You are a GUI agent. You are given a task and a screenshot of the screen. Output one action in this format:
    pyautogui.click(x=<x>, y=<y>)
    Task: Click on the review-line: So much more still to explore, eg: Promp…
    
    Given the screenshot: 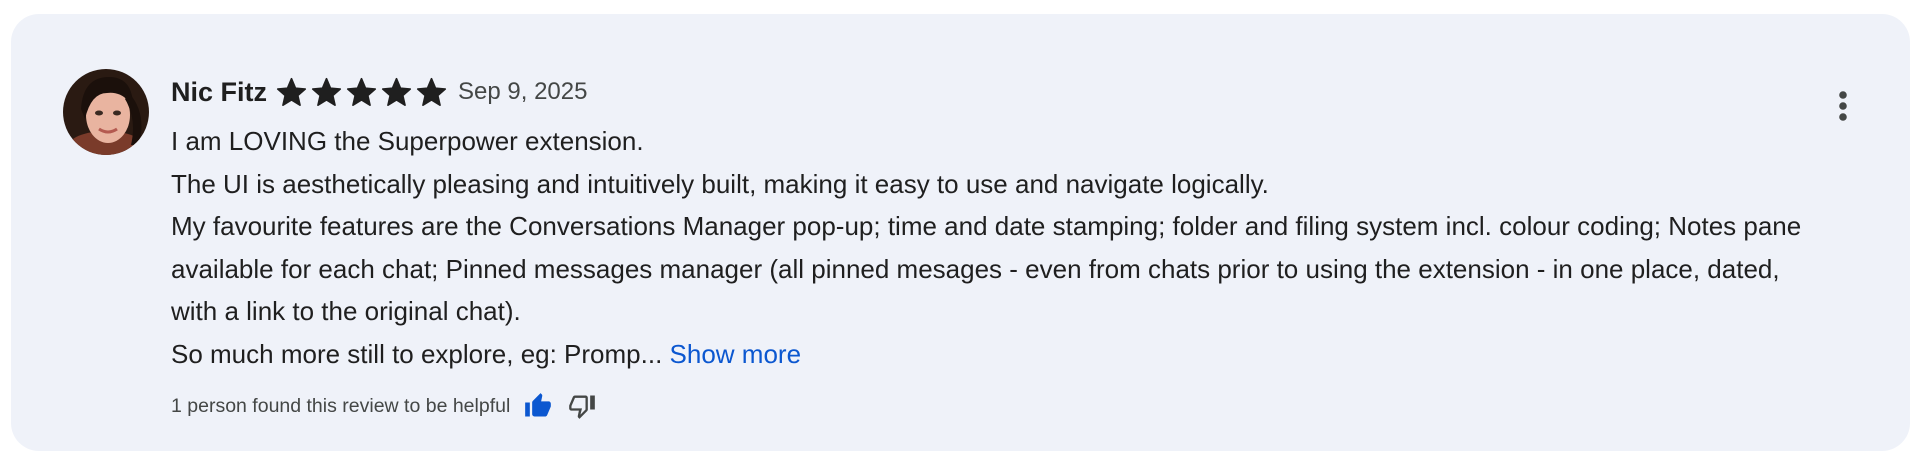 What is the action you would take?
    pyautogui.click(x=996, y=354)
    